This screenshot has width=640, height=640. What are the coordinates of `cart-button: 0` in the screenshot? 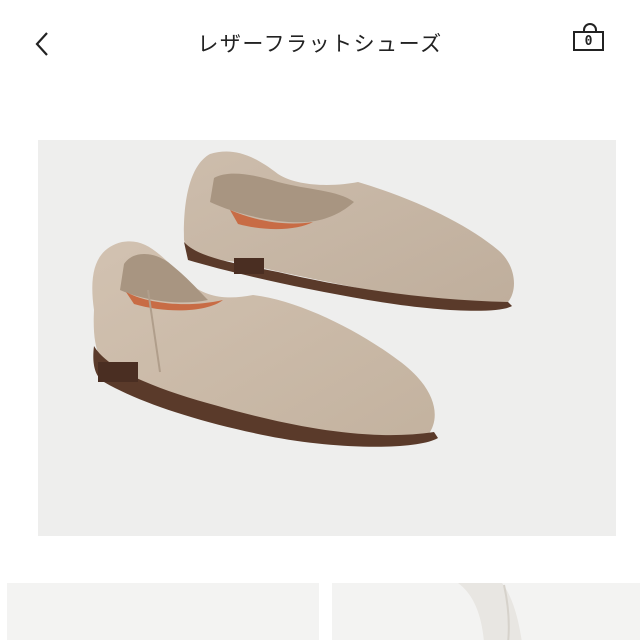 It's located at (590, 38).